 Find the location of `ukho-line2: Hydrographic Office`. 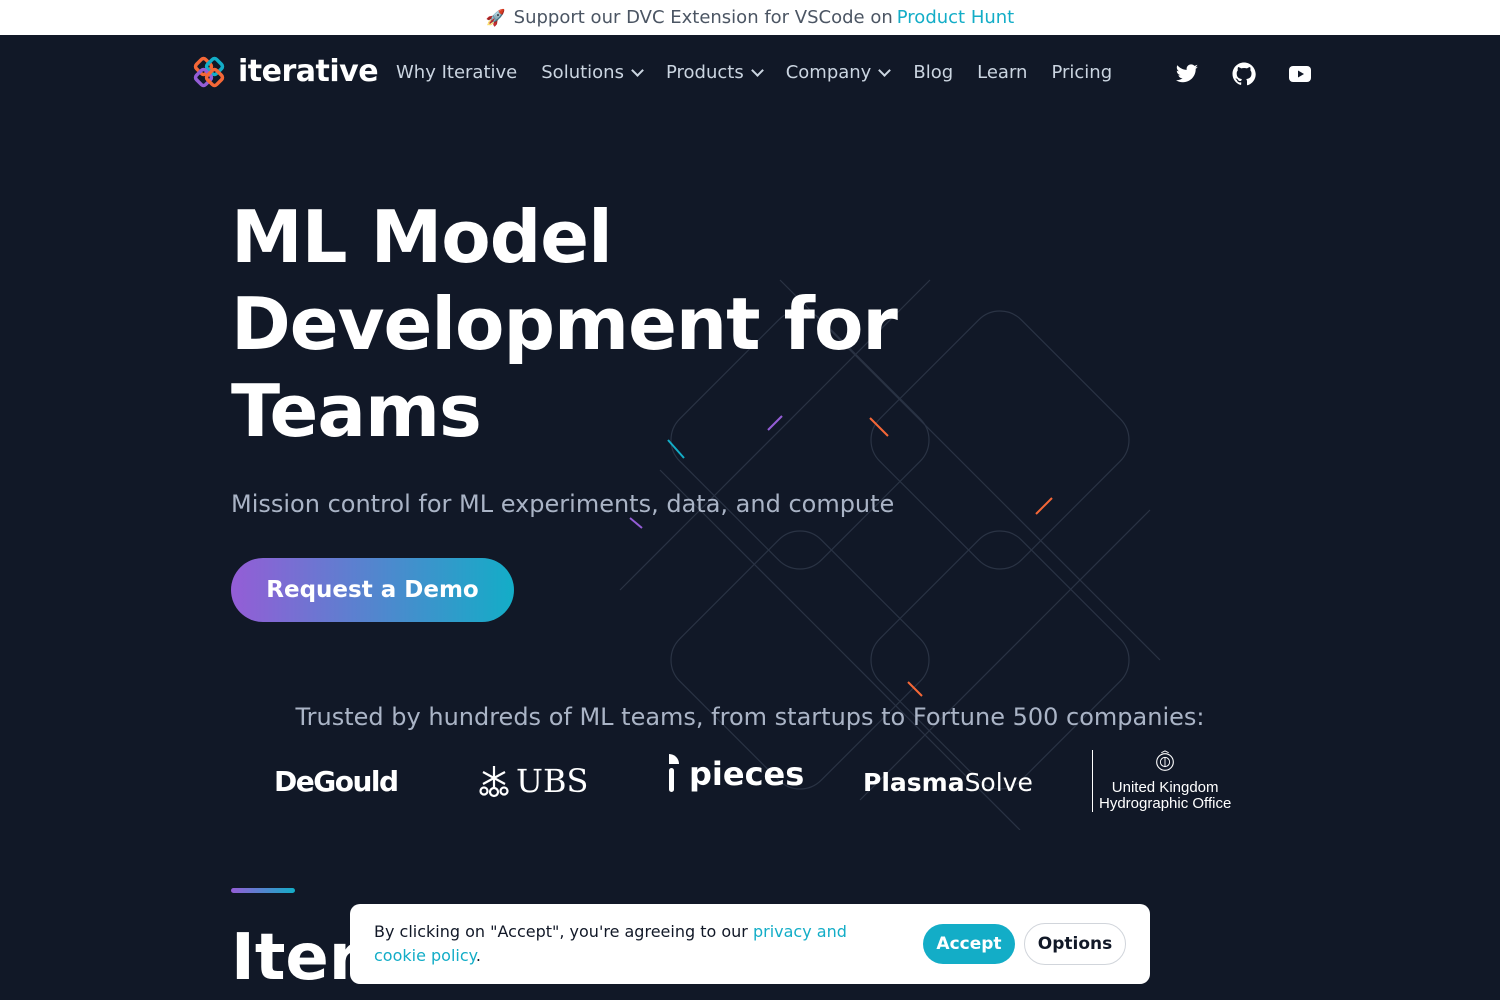

ukho-line2: Hydrographic Office is located at coordinates (1165, 803).